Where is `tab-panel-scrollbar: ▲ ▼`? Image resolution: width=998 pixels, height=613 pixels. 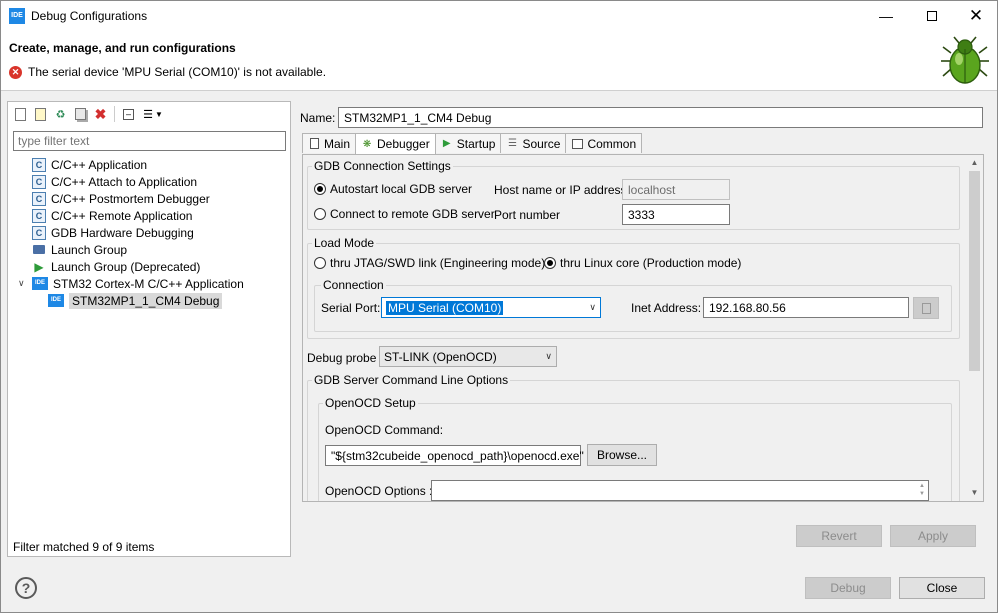
tab-panel-scrollbar: ▲ ▼ is located at coordinates (974, 328).